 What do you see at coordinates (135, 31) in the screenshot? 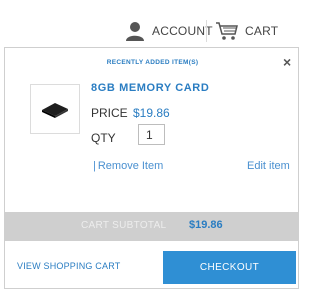
I see `user-icon` at bounding box center [135, 31].